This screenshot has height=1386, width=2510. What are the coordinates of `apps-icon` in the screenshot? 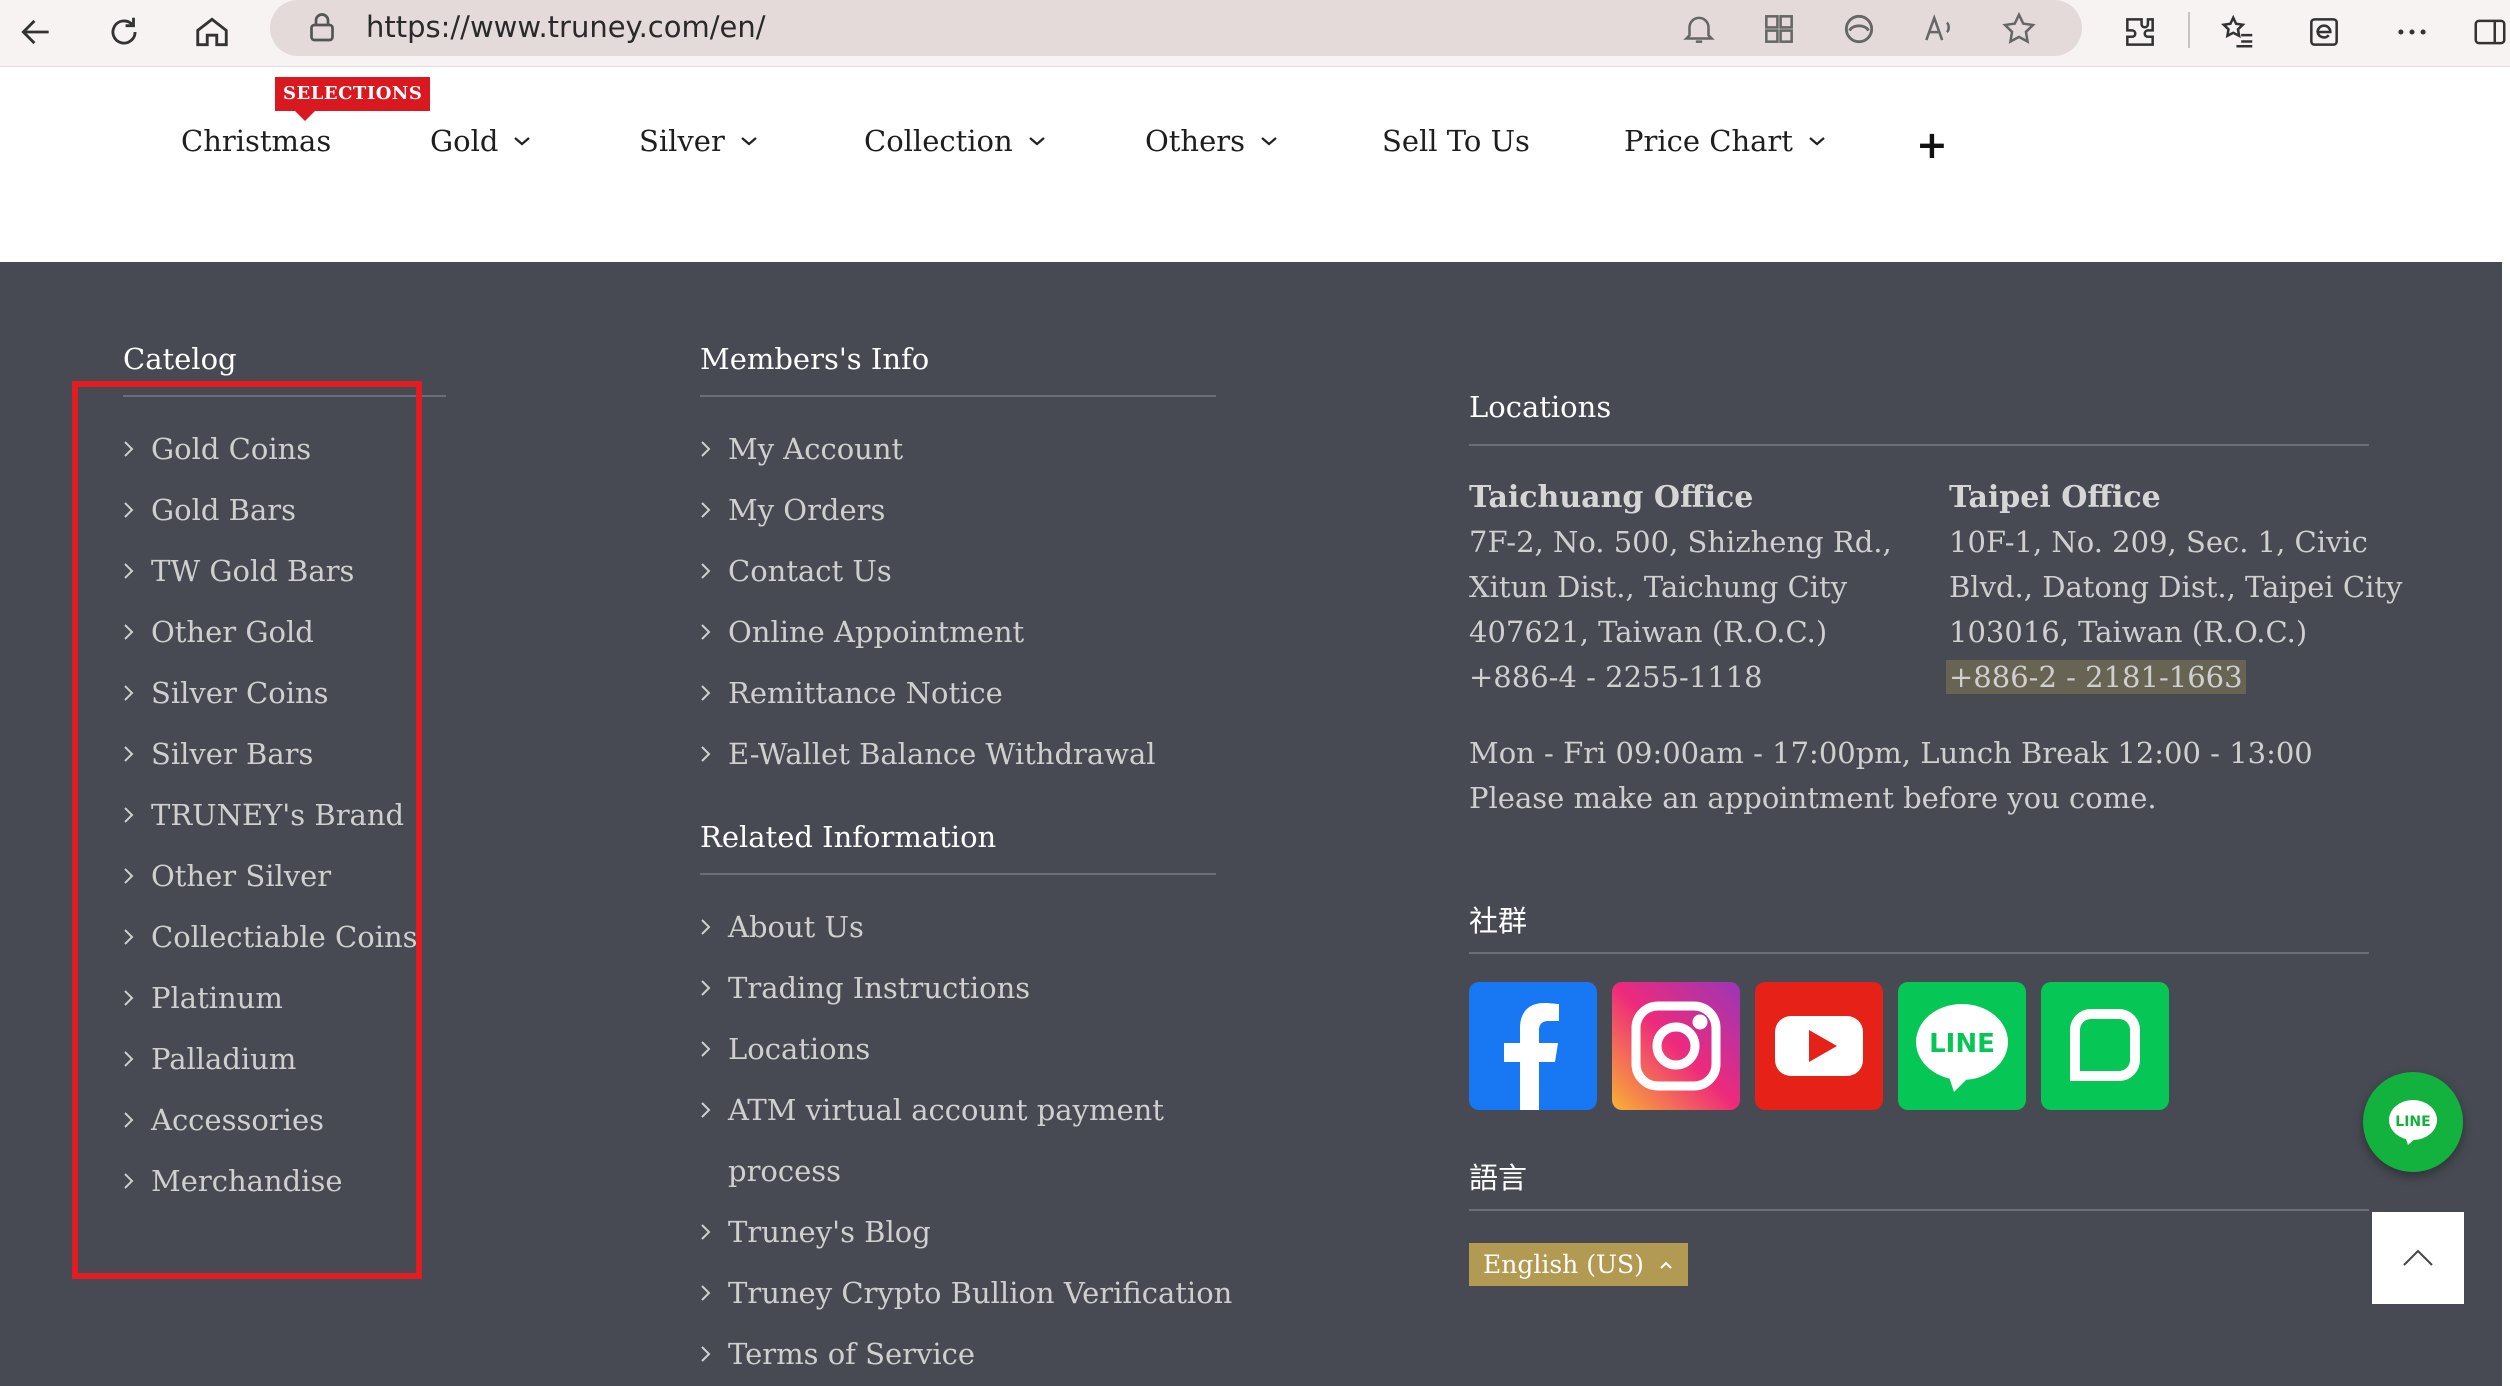 It's located at (1779, 29).